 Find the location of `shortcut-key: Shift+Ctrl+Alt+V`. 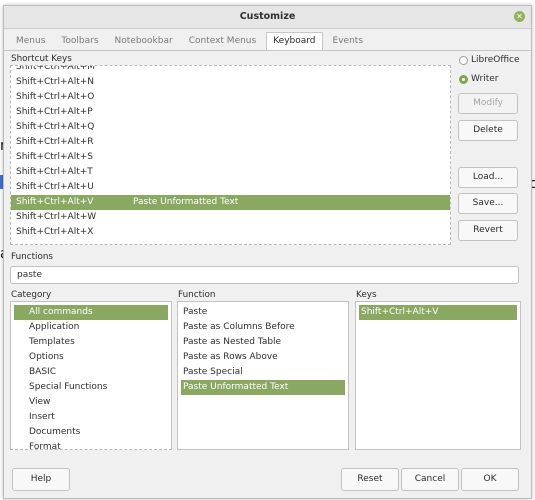

shortcut-key: Shift+Ctrl+Alt+V is located at coordinates (55, 202).